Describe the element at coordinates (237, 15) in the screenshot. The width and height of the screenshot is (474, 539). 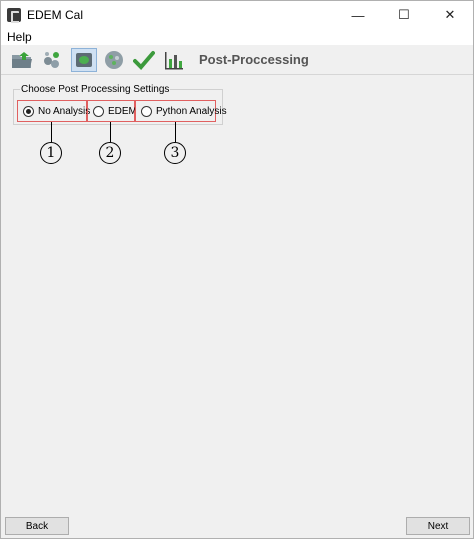
I see `title-bar: EDEM Cal — ☐ ✕` at that location.